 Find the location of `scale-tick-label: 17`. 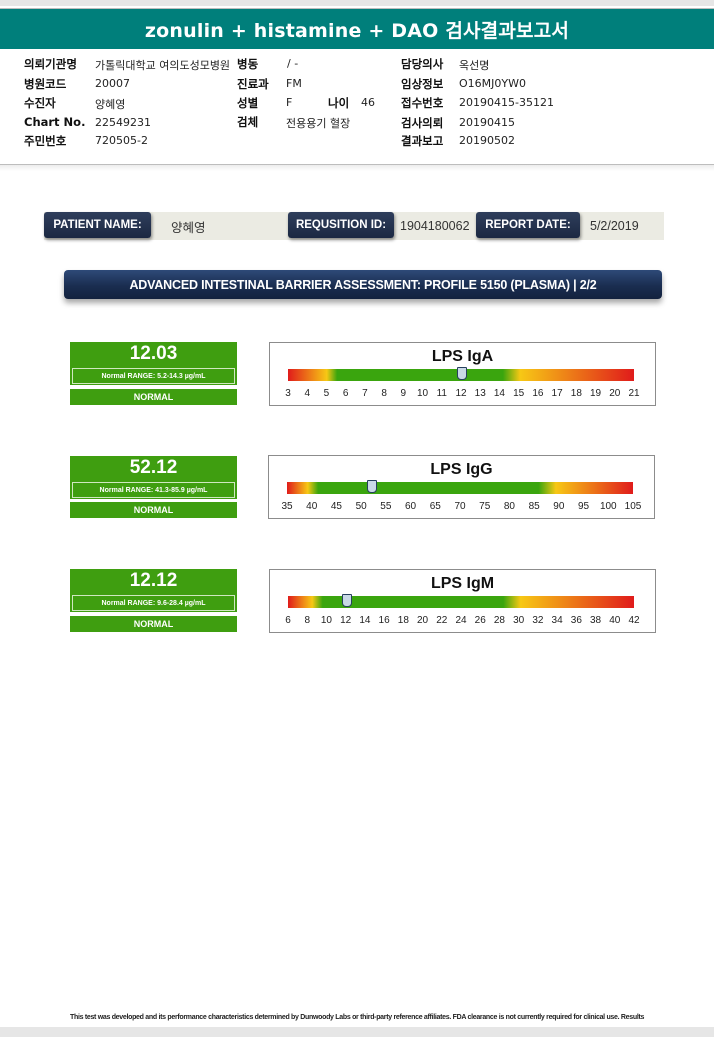

scale-tick-label: 17 is located at coordinates (557, 393).